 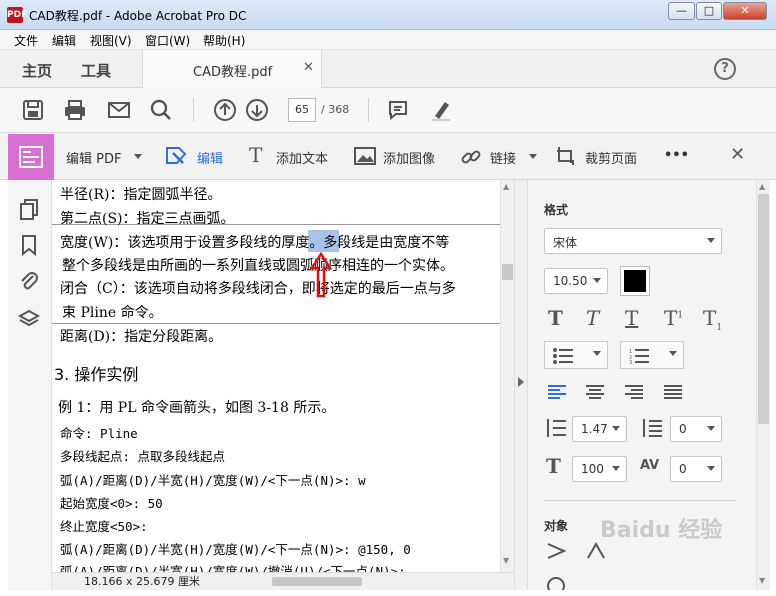 What do you see at coordinates (255, 155) in the screenshot?
I see `add-text-icon: T` at bounding box center [255, 155].